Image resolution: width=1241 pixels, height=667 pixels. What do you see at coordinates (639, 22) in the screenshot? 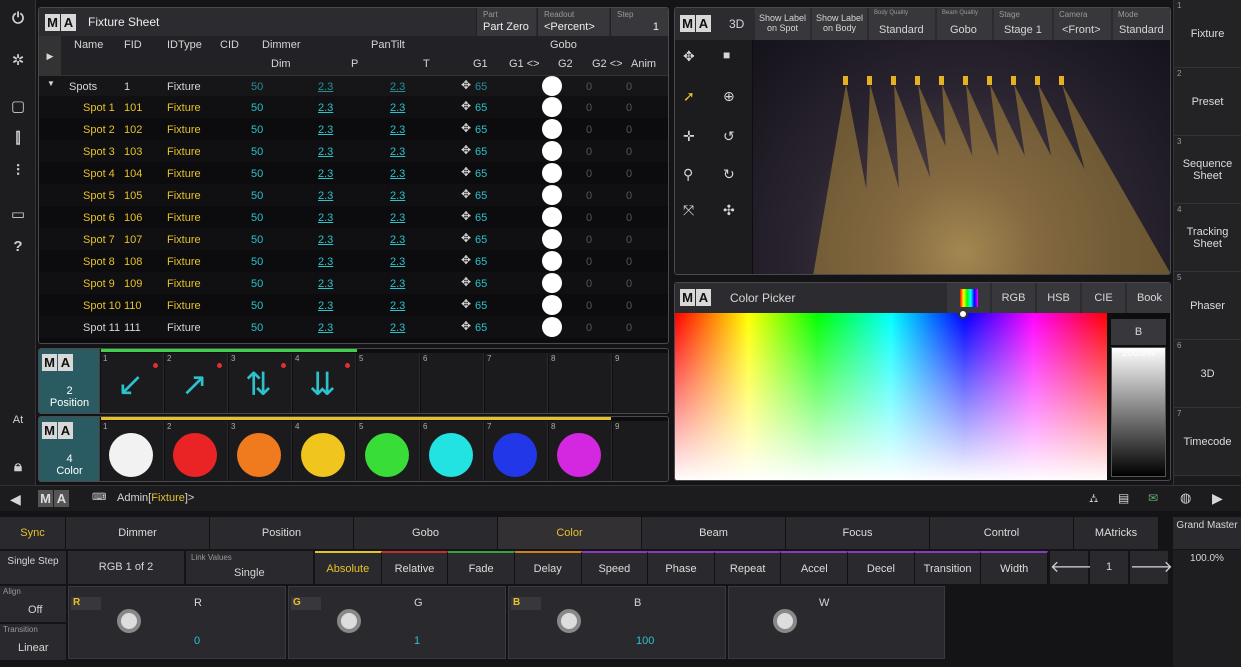
I see `step-selector: Step 1` at bounding box center [639, 22].